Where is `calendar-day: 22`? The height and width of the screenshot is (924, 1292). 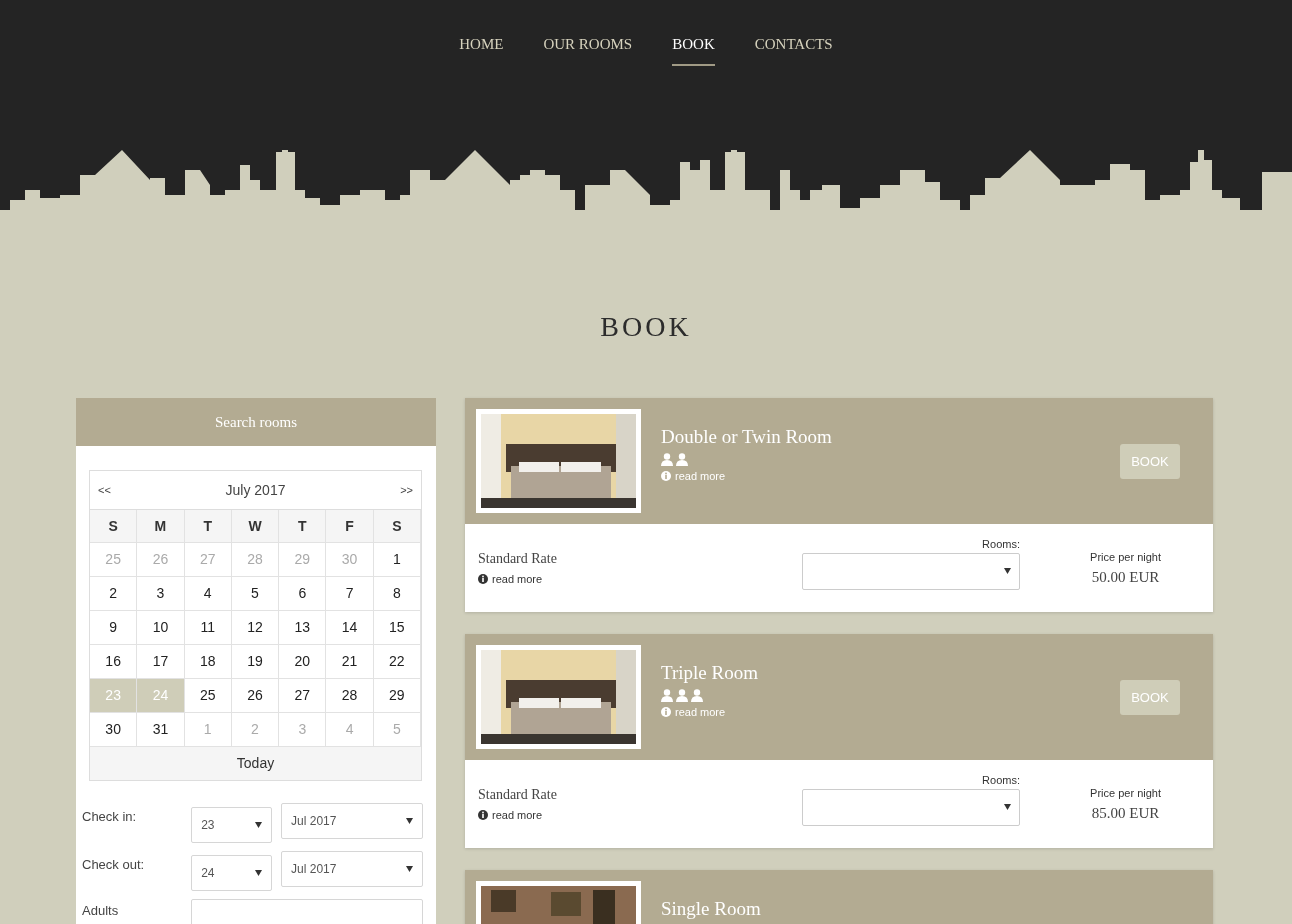 calendar-day: 22 is located at coordinates (397, 662).